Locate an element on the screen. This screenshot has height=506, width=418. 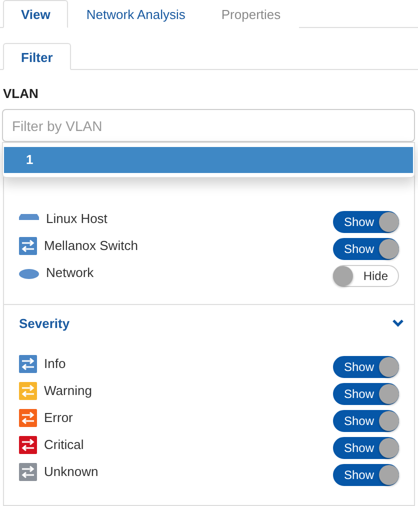
type-label: Network is located at coordinates (70, 273).